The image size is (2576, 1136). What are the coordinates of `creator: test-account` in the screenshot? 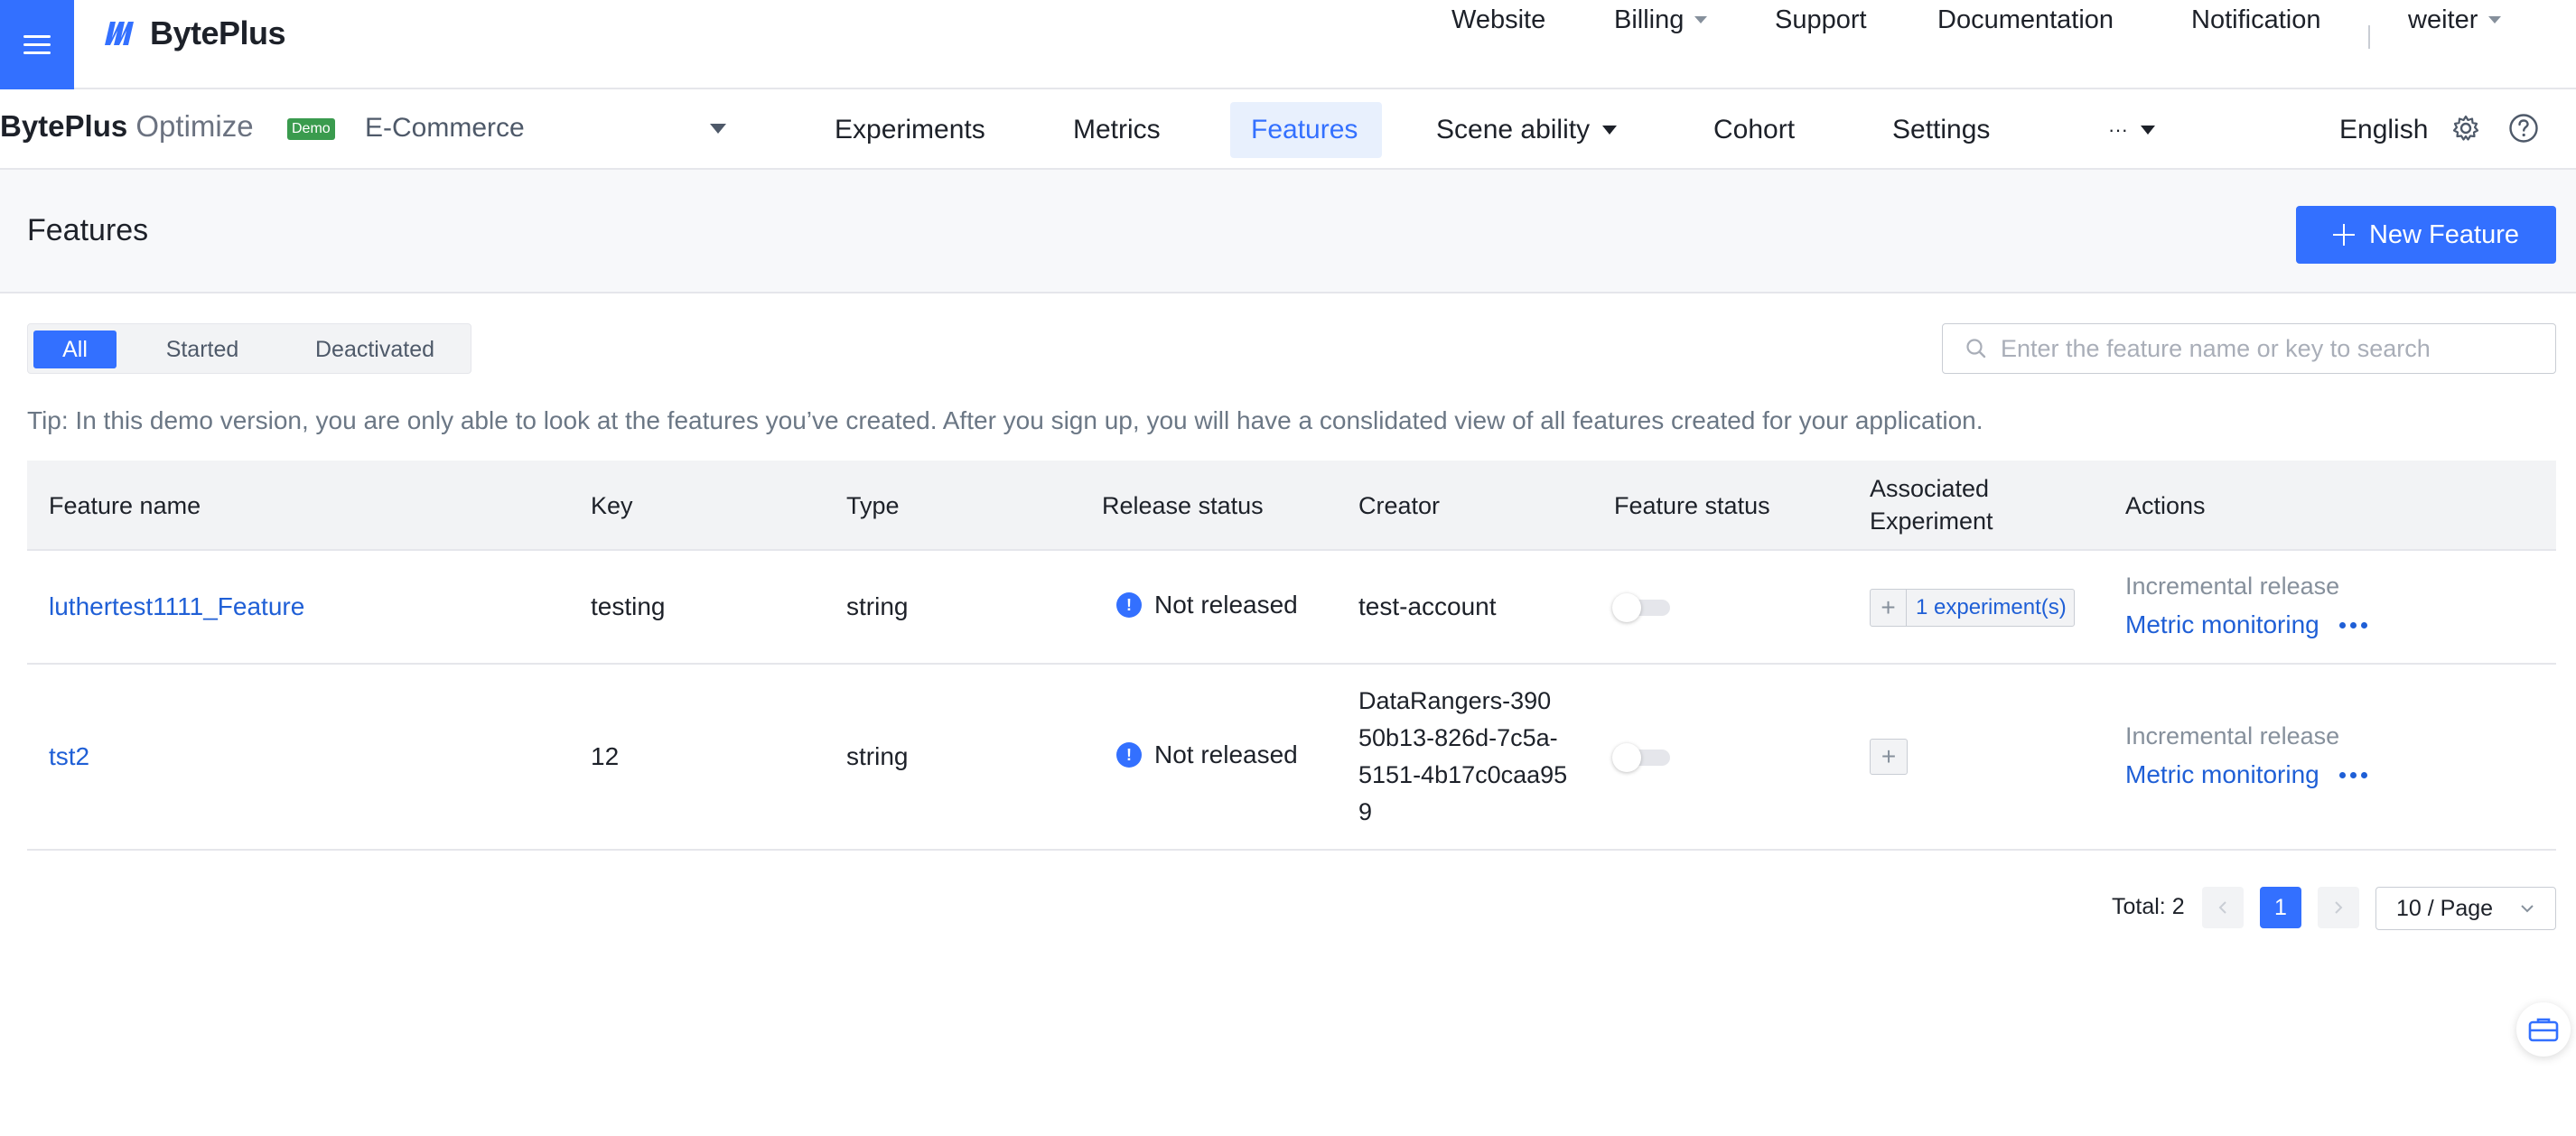 It's located at (1427, 606).